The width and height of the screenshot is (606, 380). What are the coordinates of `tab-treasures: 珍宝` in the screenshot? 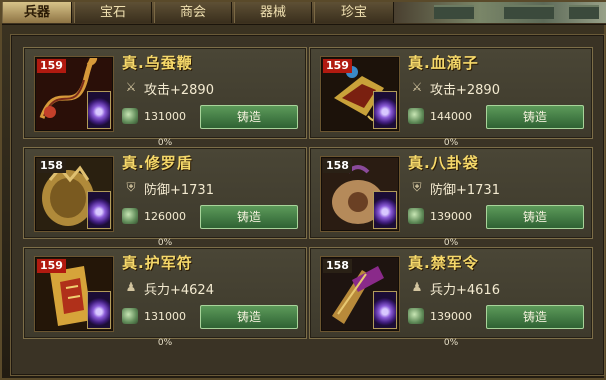 It's located at (354, 12).